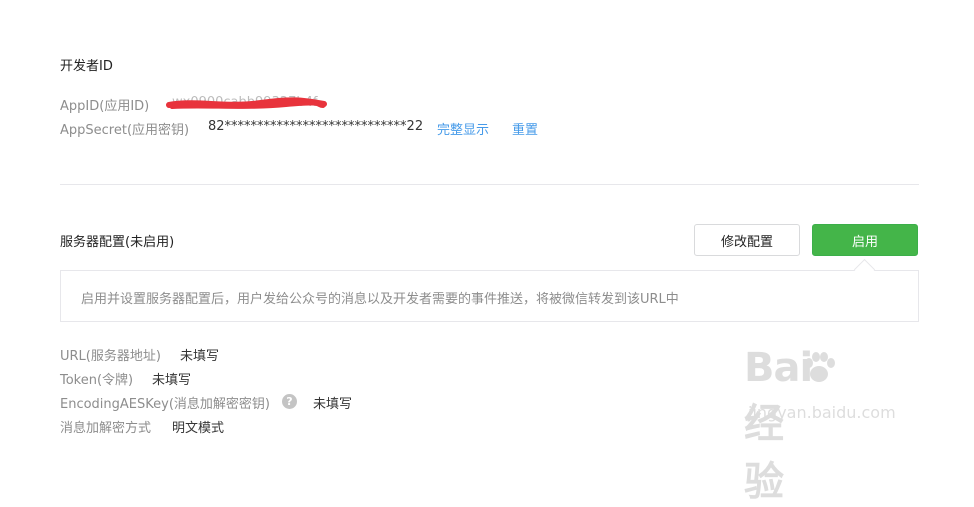 Image resolution: width=974 pixels, height=507 pixels. Describe the element at coordinates (97, 380) in the screenshot. I see `token-label: Token(令牌)` at that location.